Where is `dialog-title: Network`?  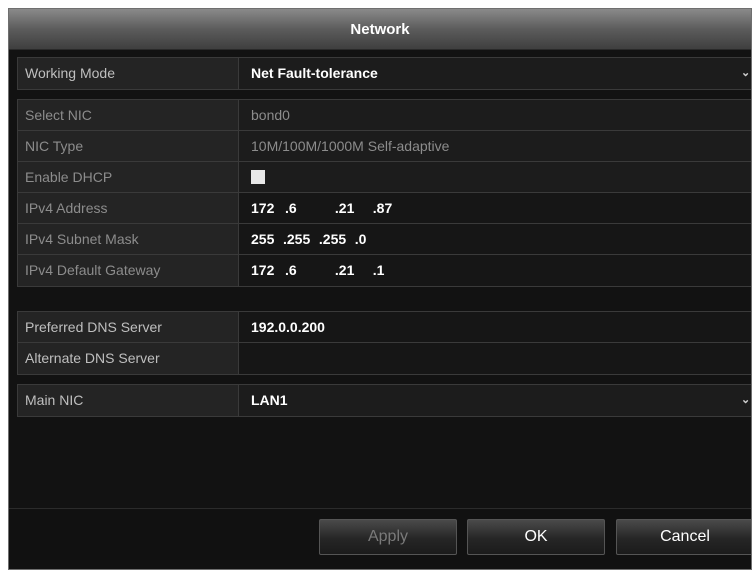 dialog-title: Network is located at coordinates (380, 29).